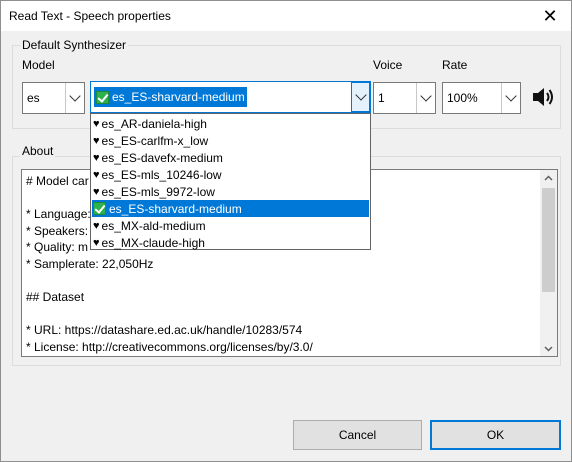  What do you see at coordinates (548, 178) in the screenshot?
I see `scroll-up-icon` at bounding box center [548, 178].